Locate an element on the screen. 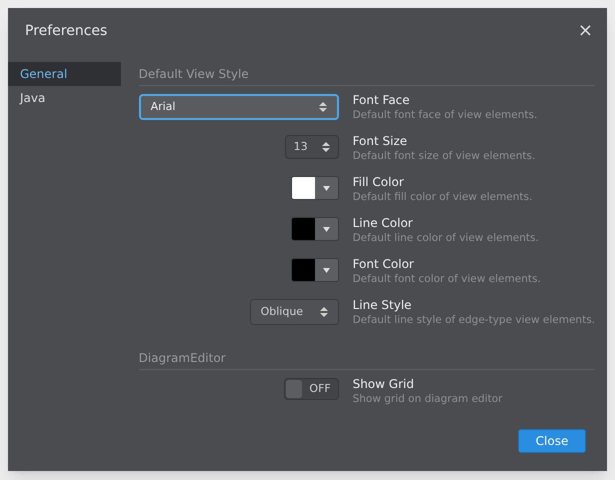 The height and width of the screenshot is (480, 615). close-dialog-button: Close is located at coordinates (552, 441).